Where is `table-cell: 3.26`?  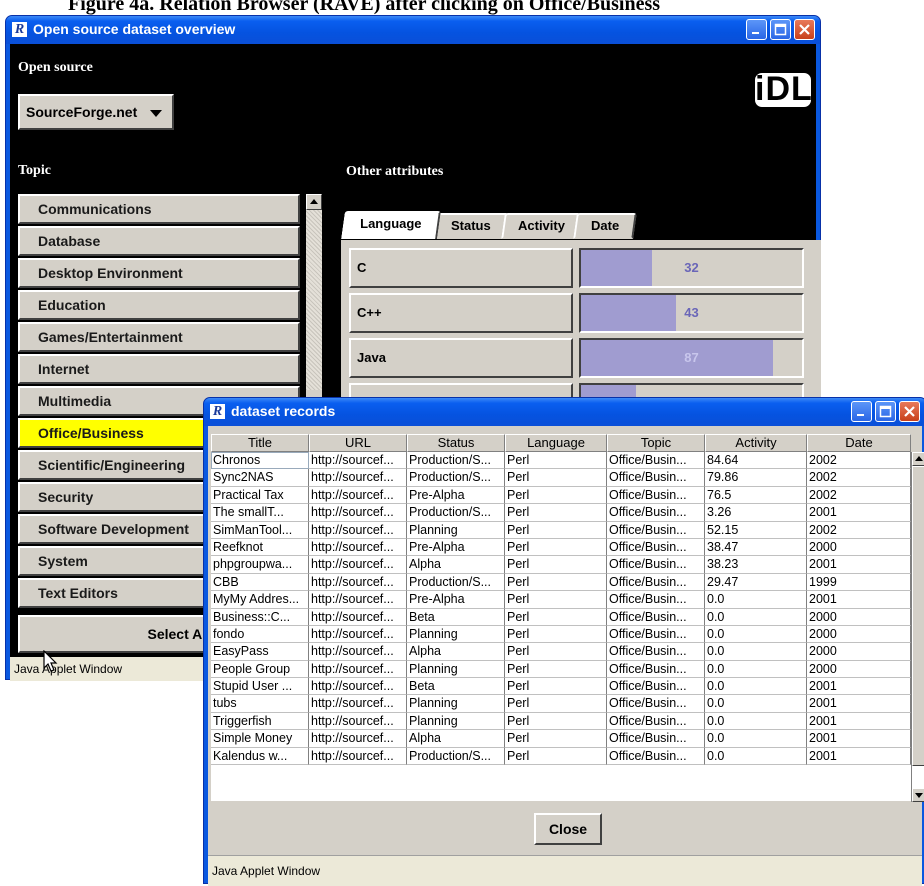 table-cell: 3.26 is located at coordinates (756, 513).